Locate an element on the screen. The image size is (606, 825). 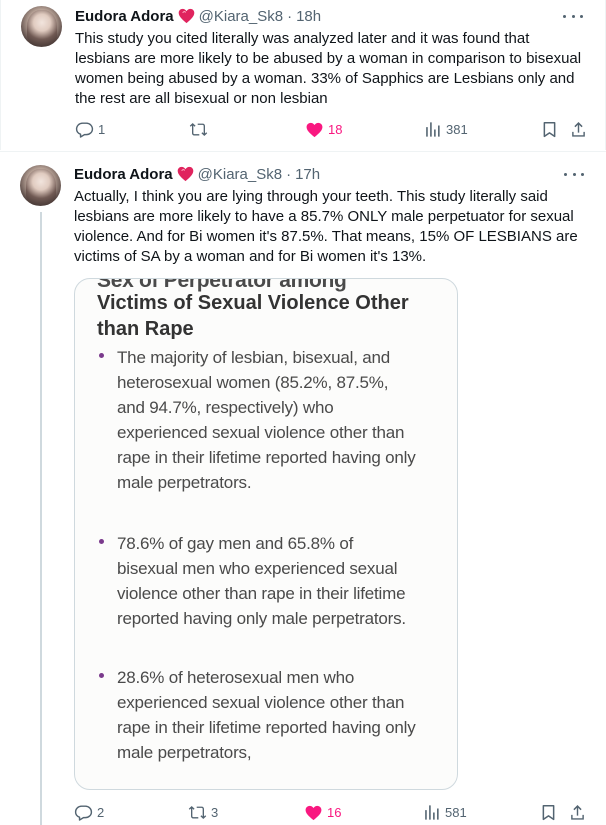
tweet-actions: 1 18 381 is located at coordinates (335, 129).